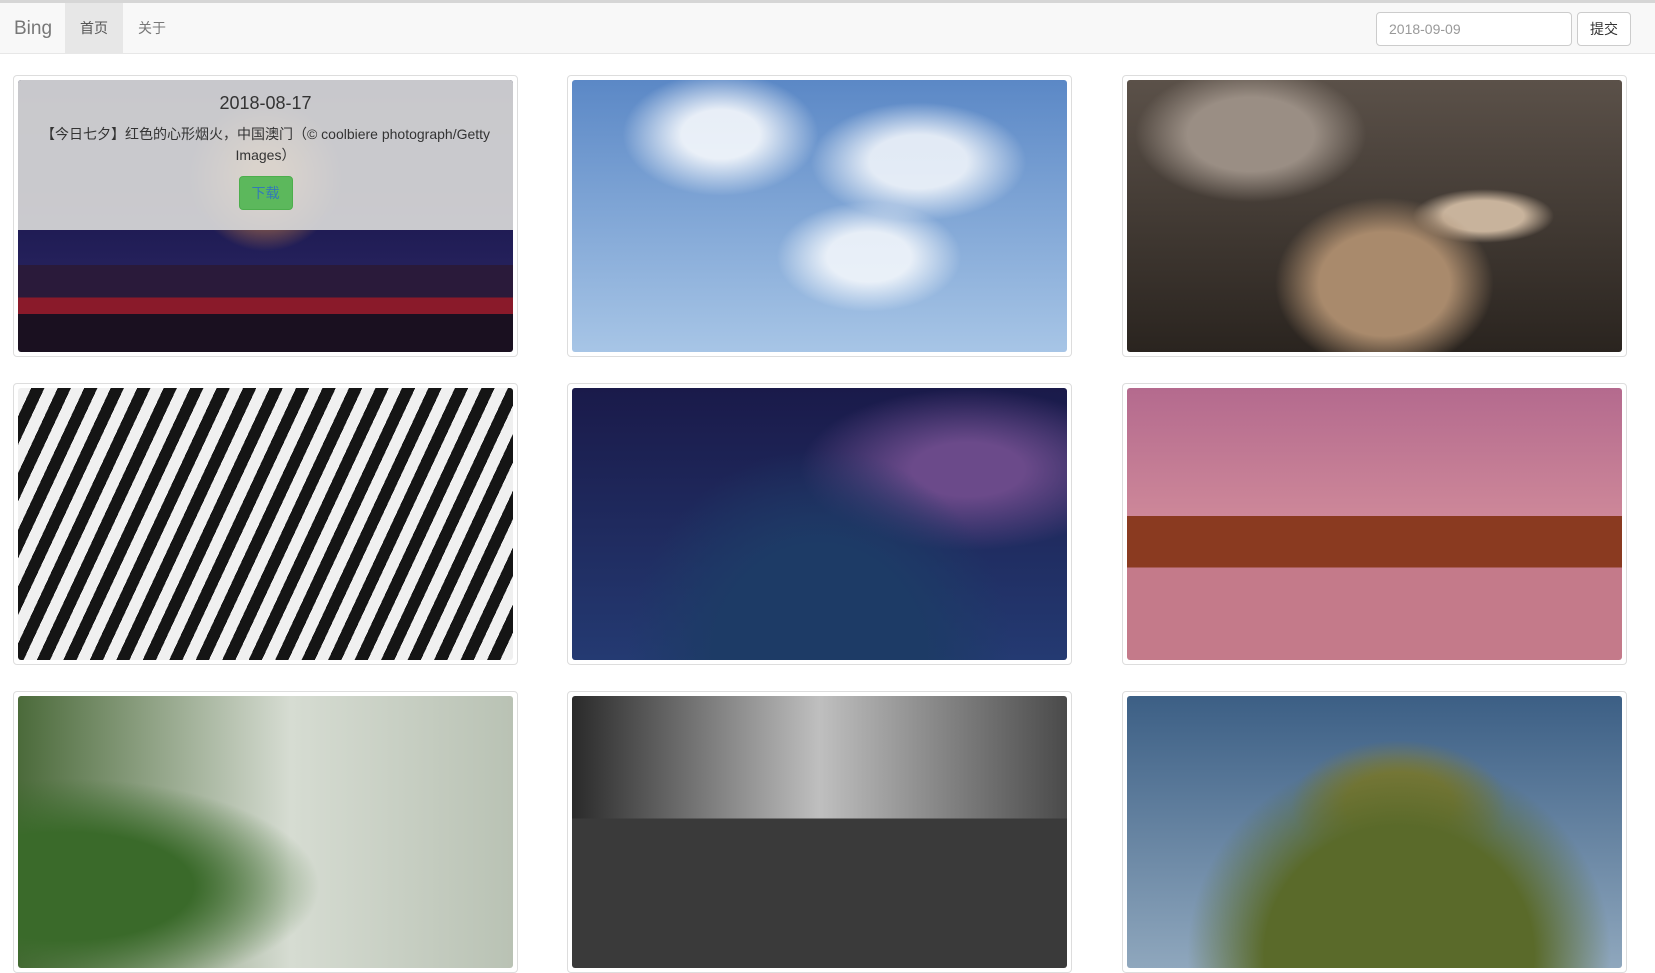 Image resolution: width=1655 pixels, height=973 pixels. Describe the element at coordinates (152, 28) in the screenshot. I see `nav-about: 关于` at that location.